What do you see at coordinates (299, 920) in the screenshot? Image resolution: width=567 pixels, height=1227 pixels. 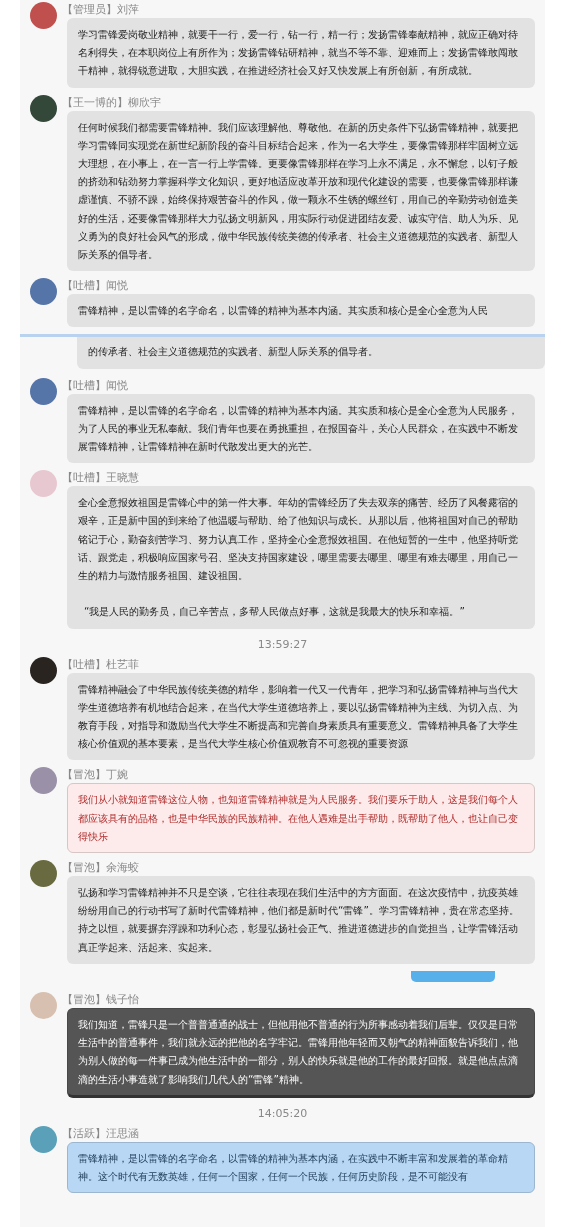 I see `message-text: 弘扬和学习雷锋精神并不只是空谈，它往往表现在我们生活中的方方面面。在这次疫情中，抗疫英雄纷纷用自己的行动书写了新时代雷锋精神，他们都是新时代“雷锋”。学习雷锋精神，贵在常态坚持。持之以恒，就要摒弃浮躁和功利心态，彰显弘扬社会正气、推进道德进步的自觉担当，让学雷锋活动真正学起来、活起来、实起来。` at bounding box center [299, 920].